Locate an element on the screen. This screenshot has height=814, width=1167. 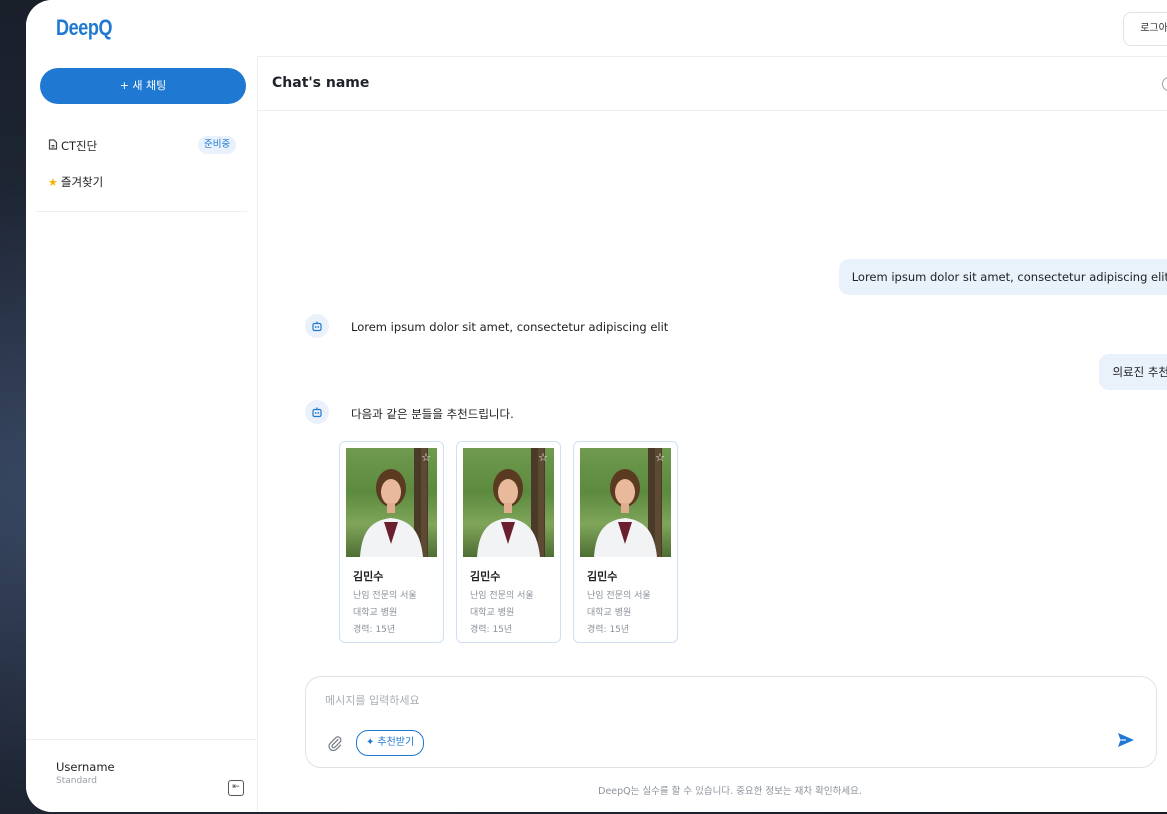
disclaimer-text: DeepQ는 실수를 할 수 있습니다. 중요한 정보는 재차 확인하세요. is located at coordinates (730, 791).